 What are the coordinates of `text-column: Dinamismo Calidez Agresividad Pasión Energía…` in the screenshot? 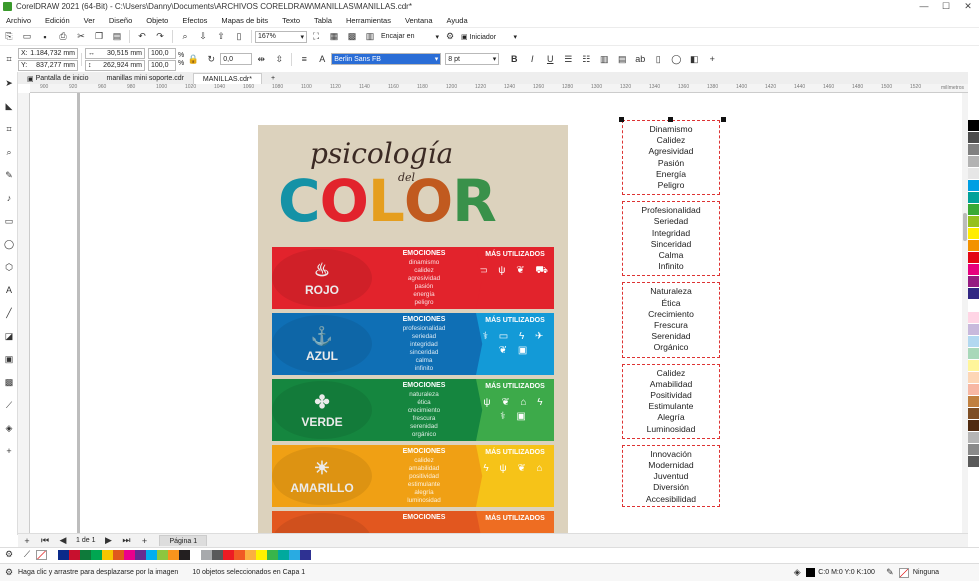 It's located at (672, 315).